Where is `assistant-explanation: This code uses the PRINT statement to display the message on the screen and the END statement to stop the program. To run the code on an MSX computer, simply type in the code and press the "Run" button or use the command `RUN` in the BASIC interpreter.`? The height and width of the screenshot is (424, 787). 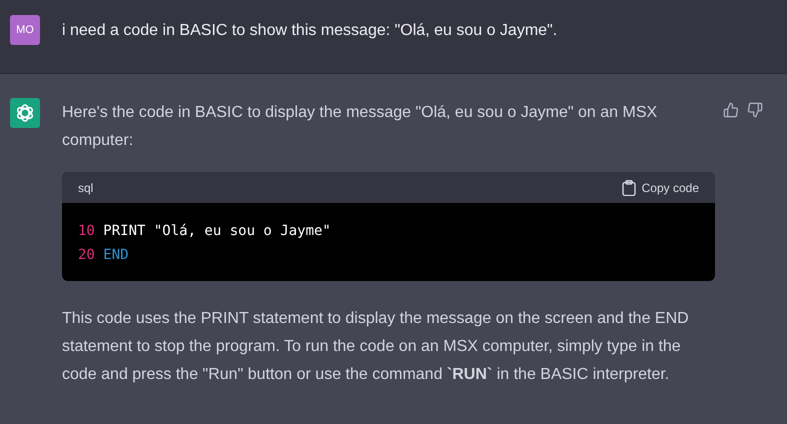 assistant-explanation: This code uses the PRINT statement to display the message on the screen and the END statement to stop the program. To run the code on an MSX computer, simply type in the code and press the "Run" button or use the command `RUN` in the BASIC interpreter. is located at coordinates (376, 347).